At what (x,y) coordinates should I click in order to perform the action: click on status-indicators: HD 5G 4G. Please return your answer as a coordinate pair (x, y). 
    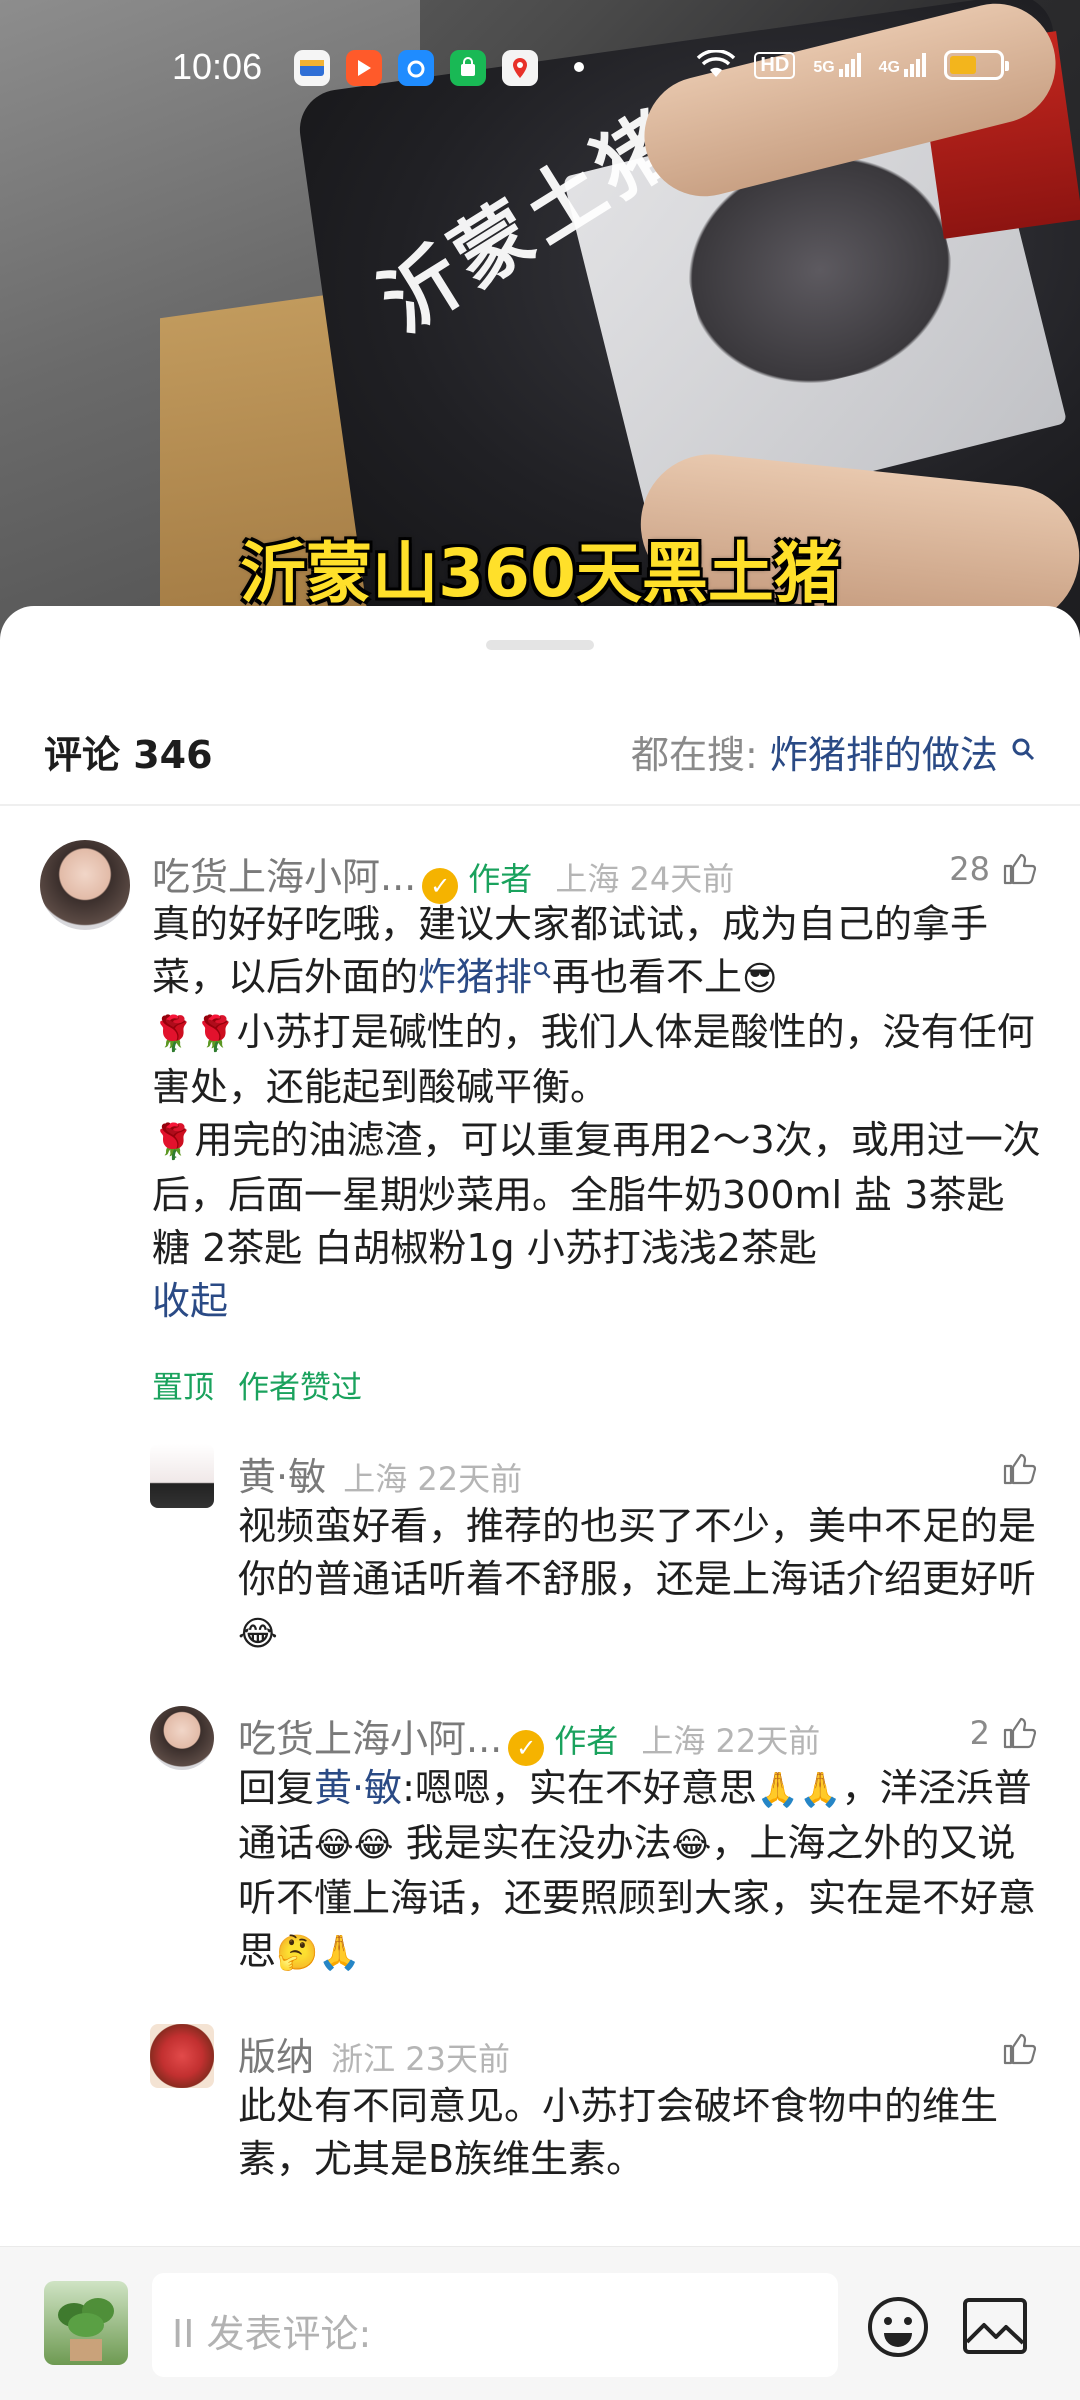
    Looking at the image, I should click on (852, 65).